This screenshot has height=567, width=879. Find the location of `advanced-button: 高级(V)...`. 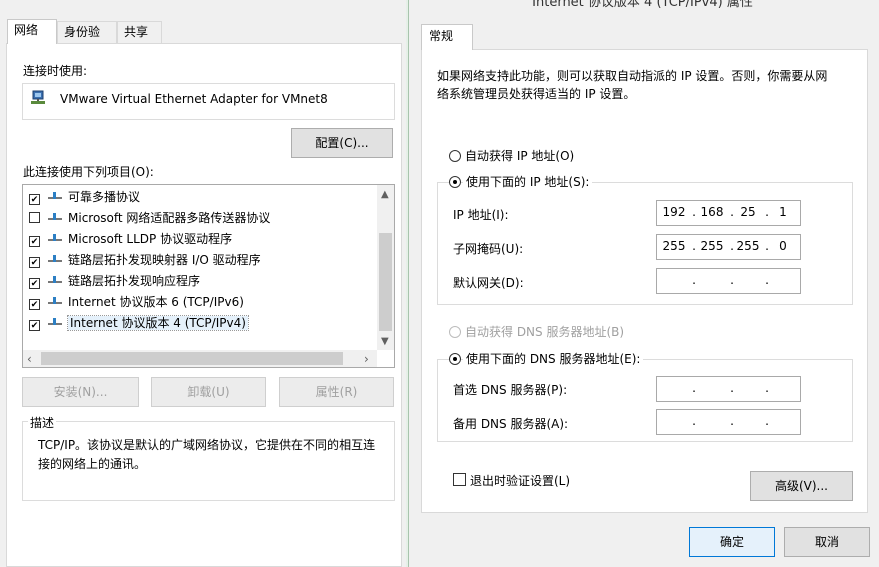

advanced-button: 高级(V)... is located at coordinates (801, 486).